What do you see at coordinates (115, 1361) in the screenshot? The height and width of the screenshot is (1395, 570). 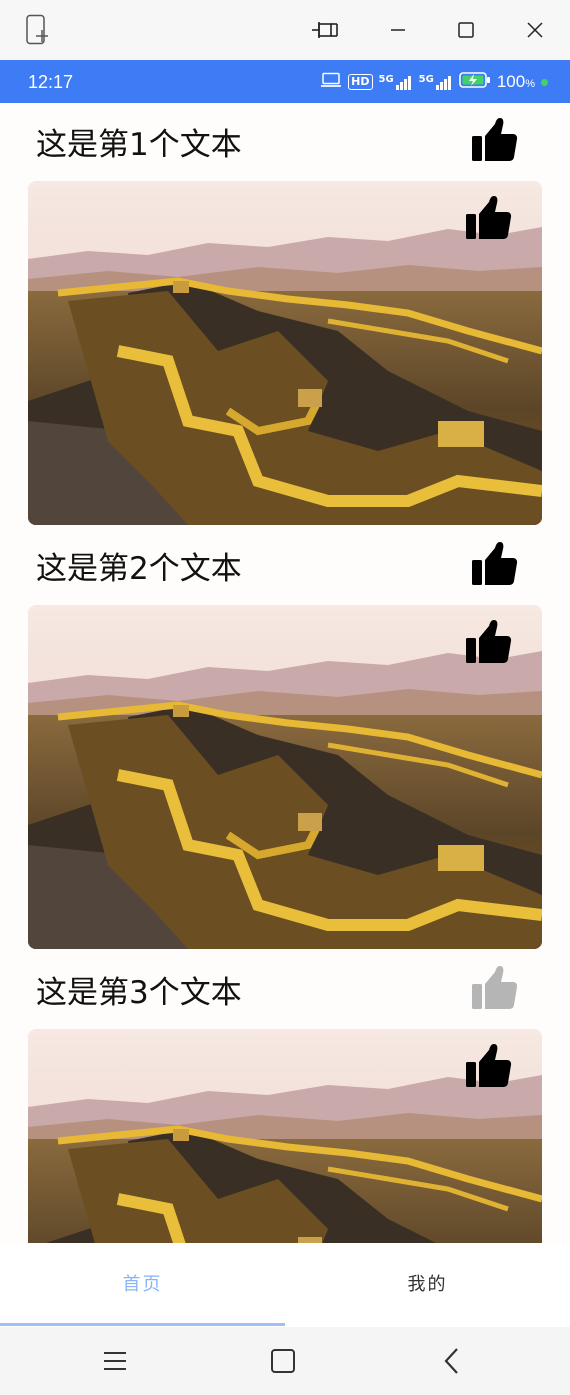 I see `menu-icon` at bounding box center [115, 1361].